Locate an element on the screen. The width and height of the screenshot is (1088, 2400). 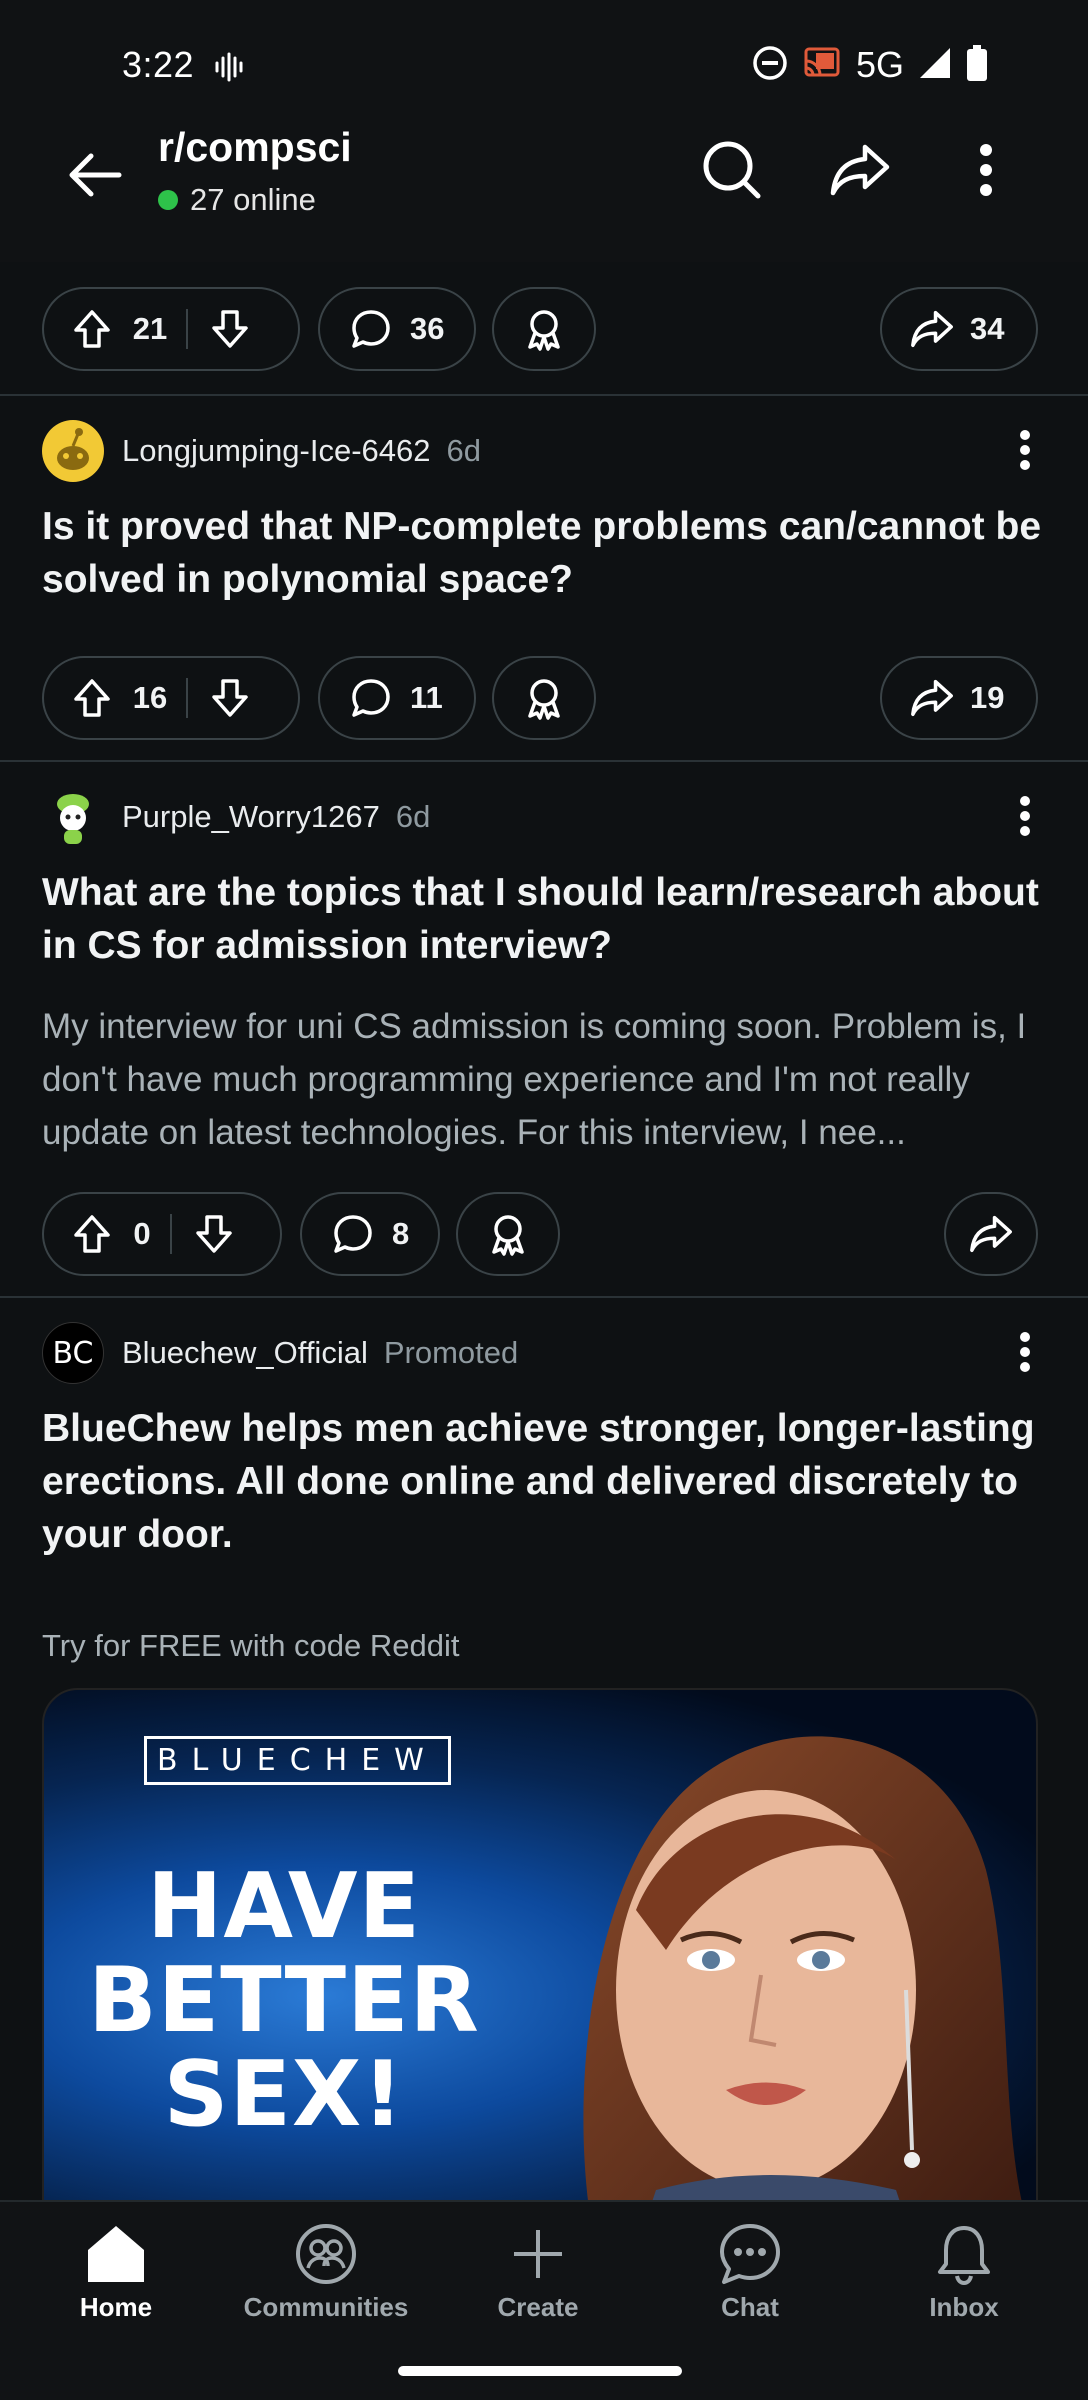
comments-button: 8 is located at coordinates (370, 1234).